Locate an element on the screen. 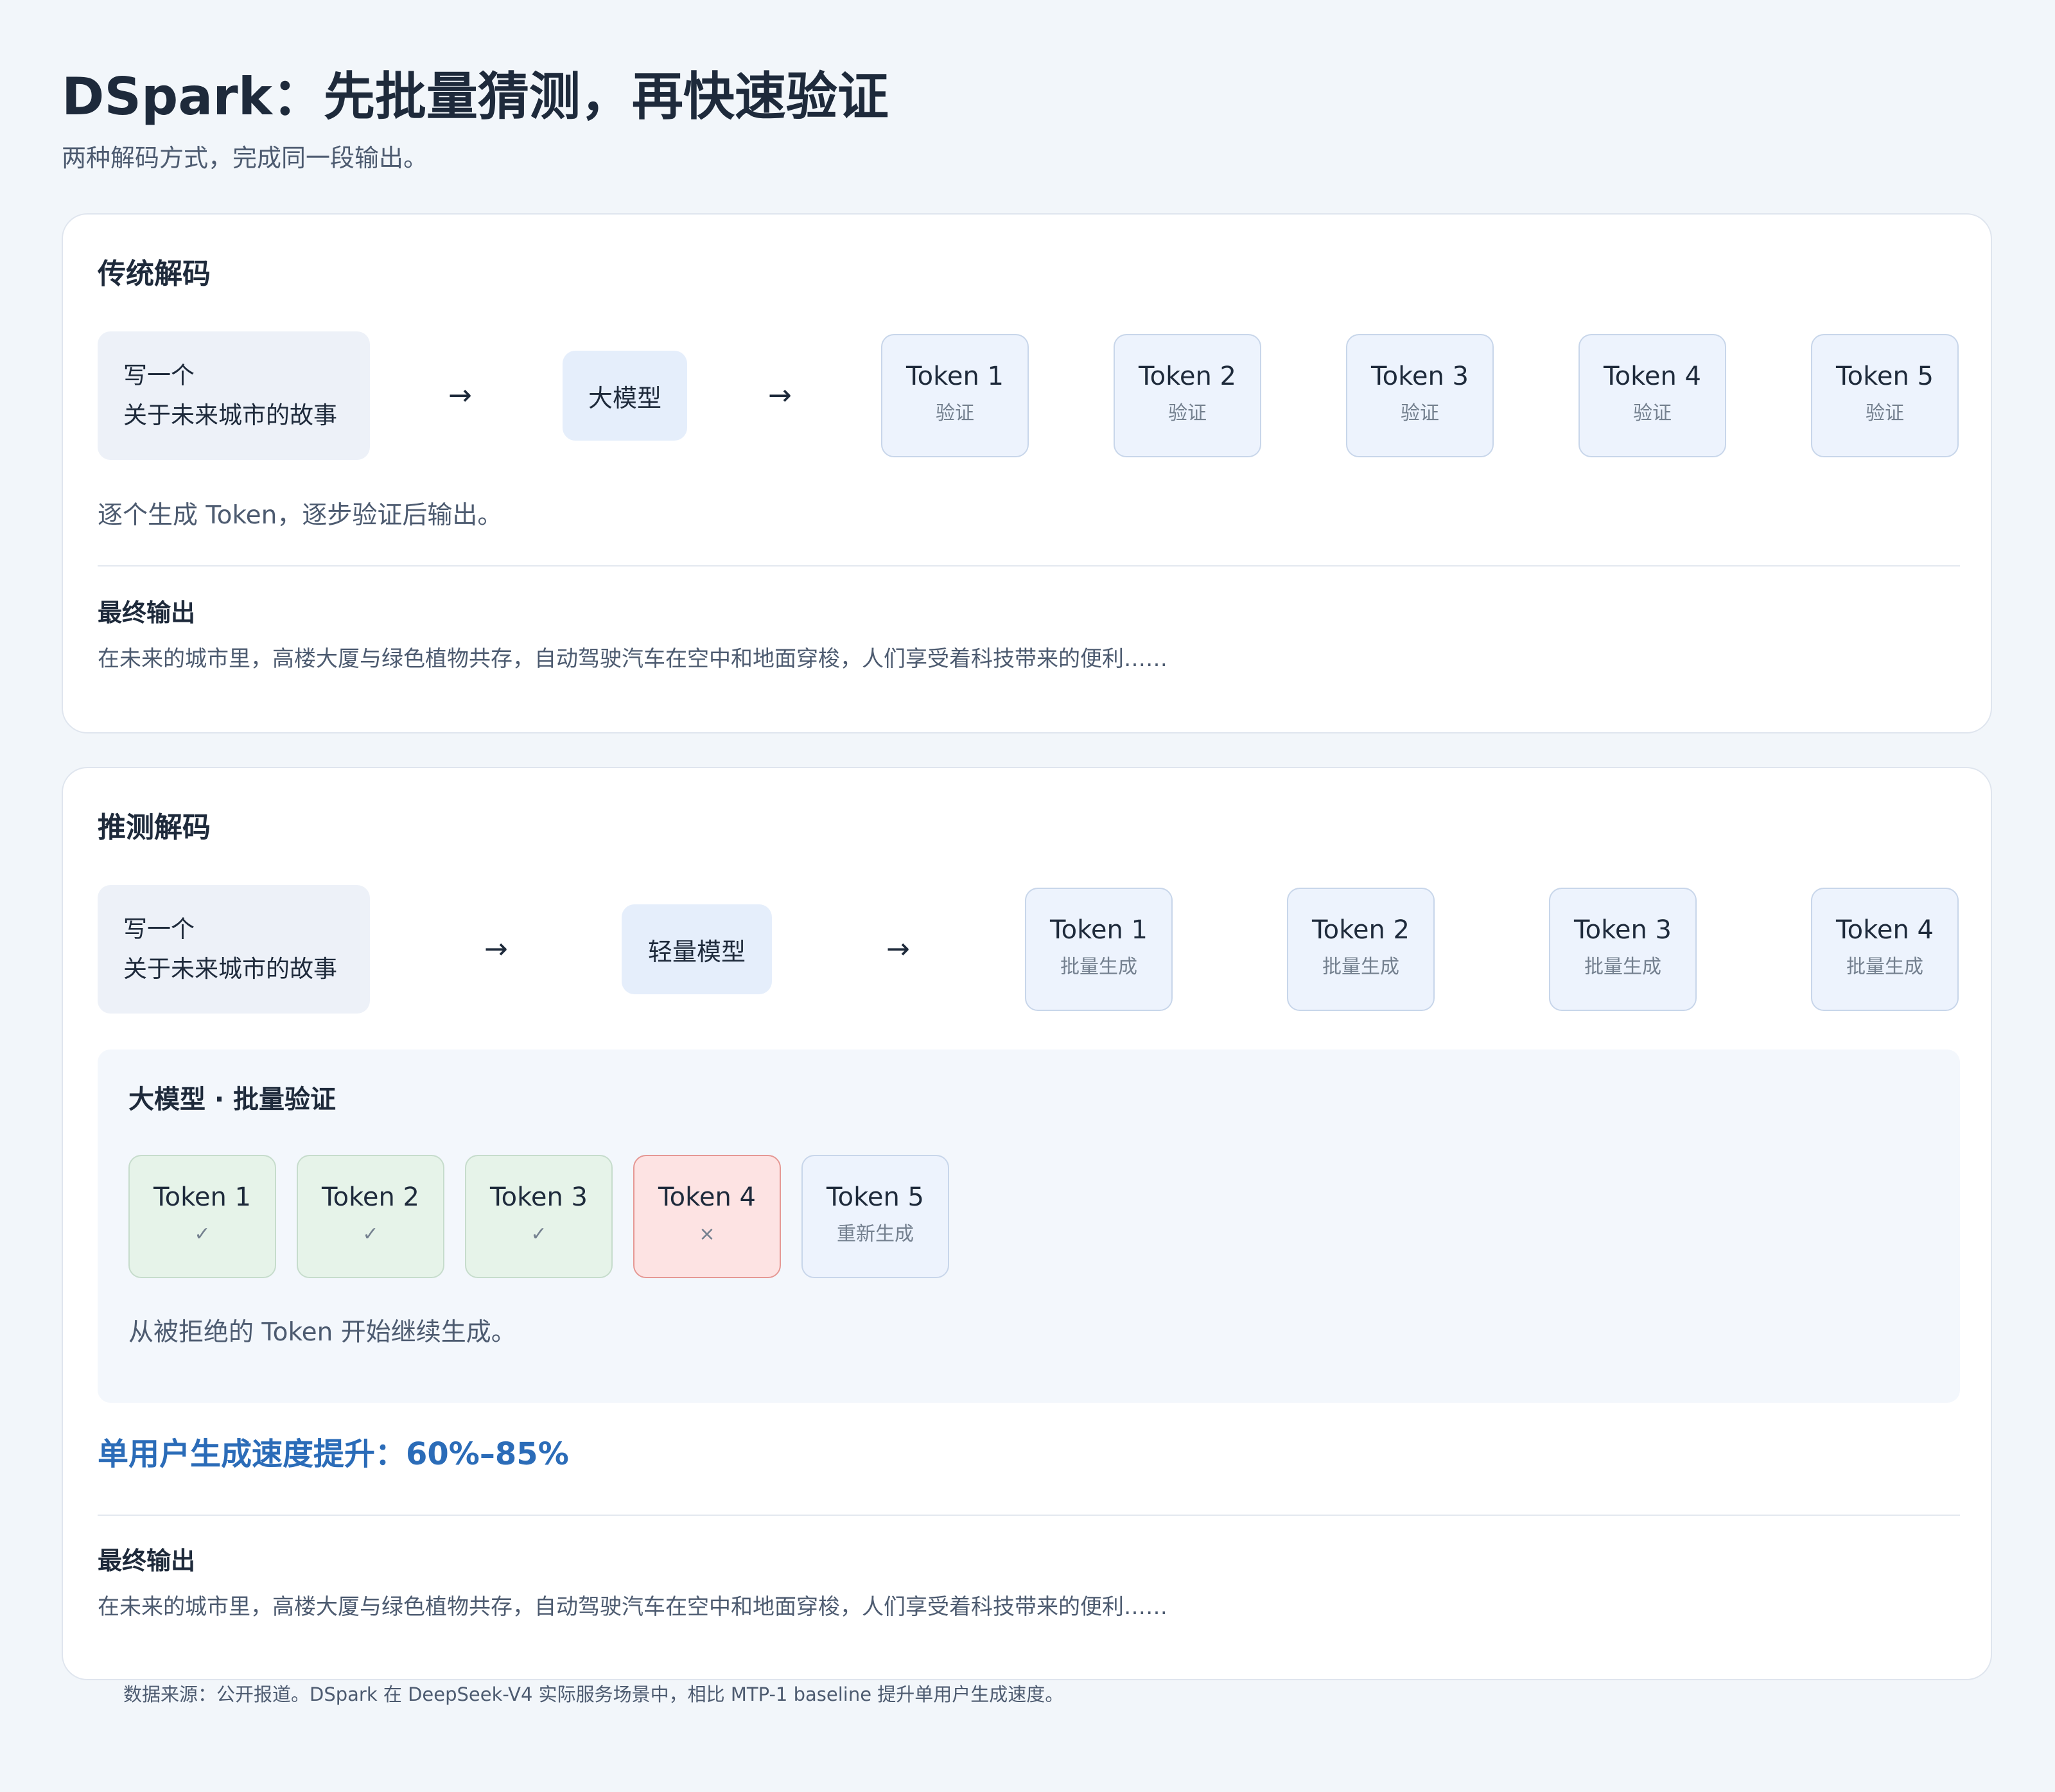 This screenshot has width=2055, height=1792. page-title: DSpark：先批量猜测，再快速验证 is located at coordinates (476, 97).